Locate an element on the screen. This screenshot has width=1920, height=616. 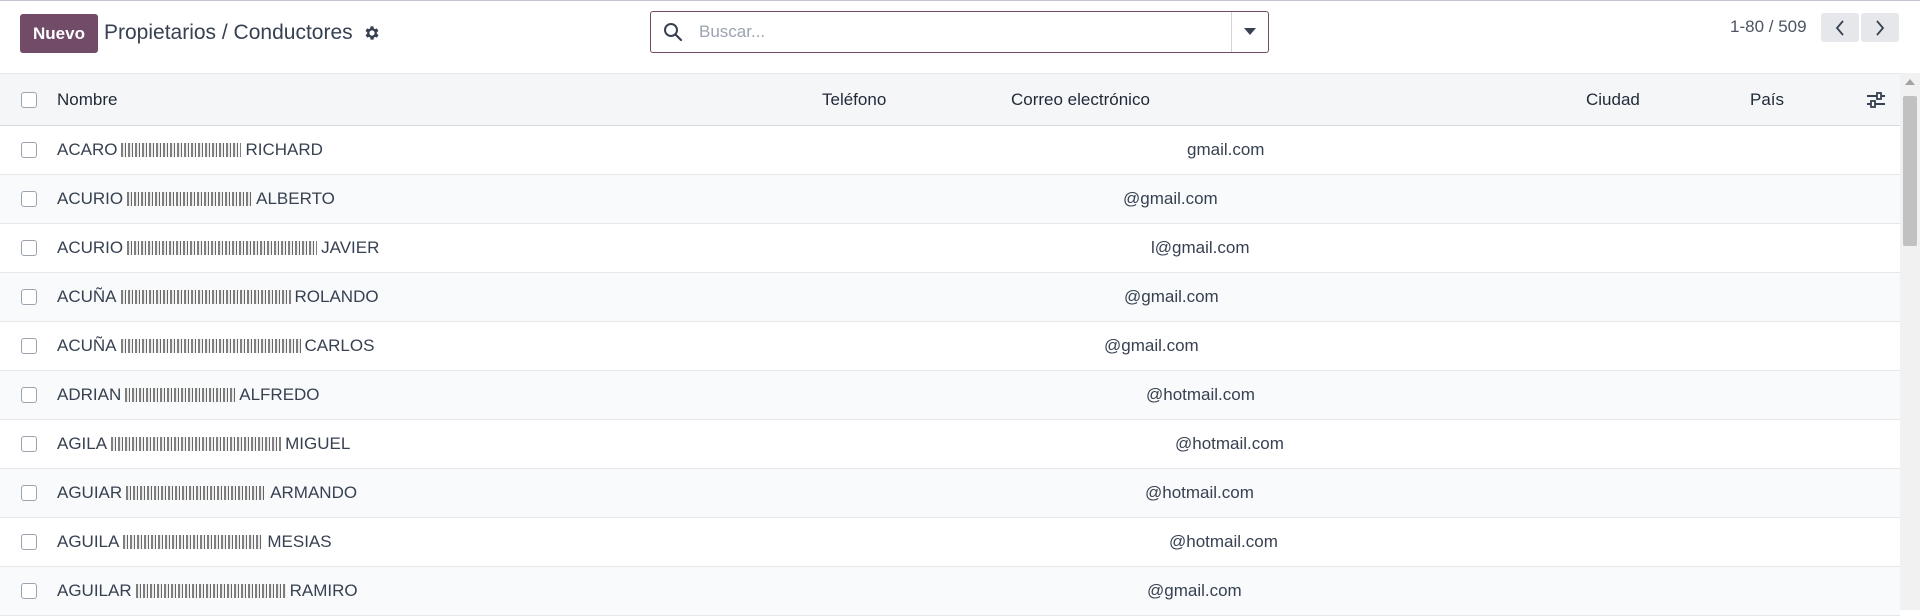
row-name: AGUILA MESIAS is located at coordinates (194, 542).